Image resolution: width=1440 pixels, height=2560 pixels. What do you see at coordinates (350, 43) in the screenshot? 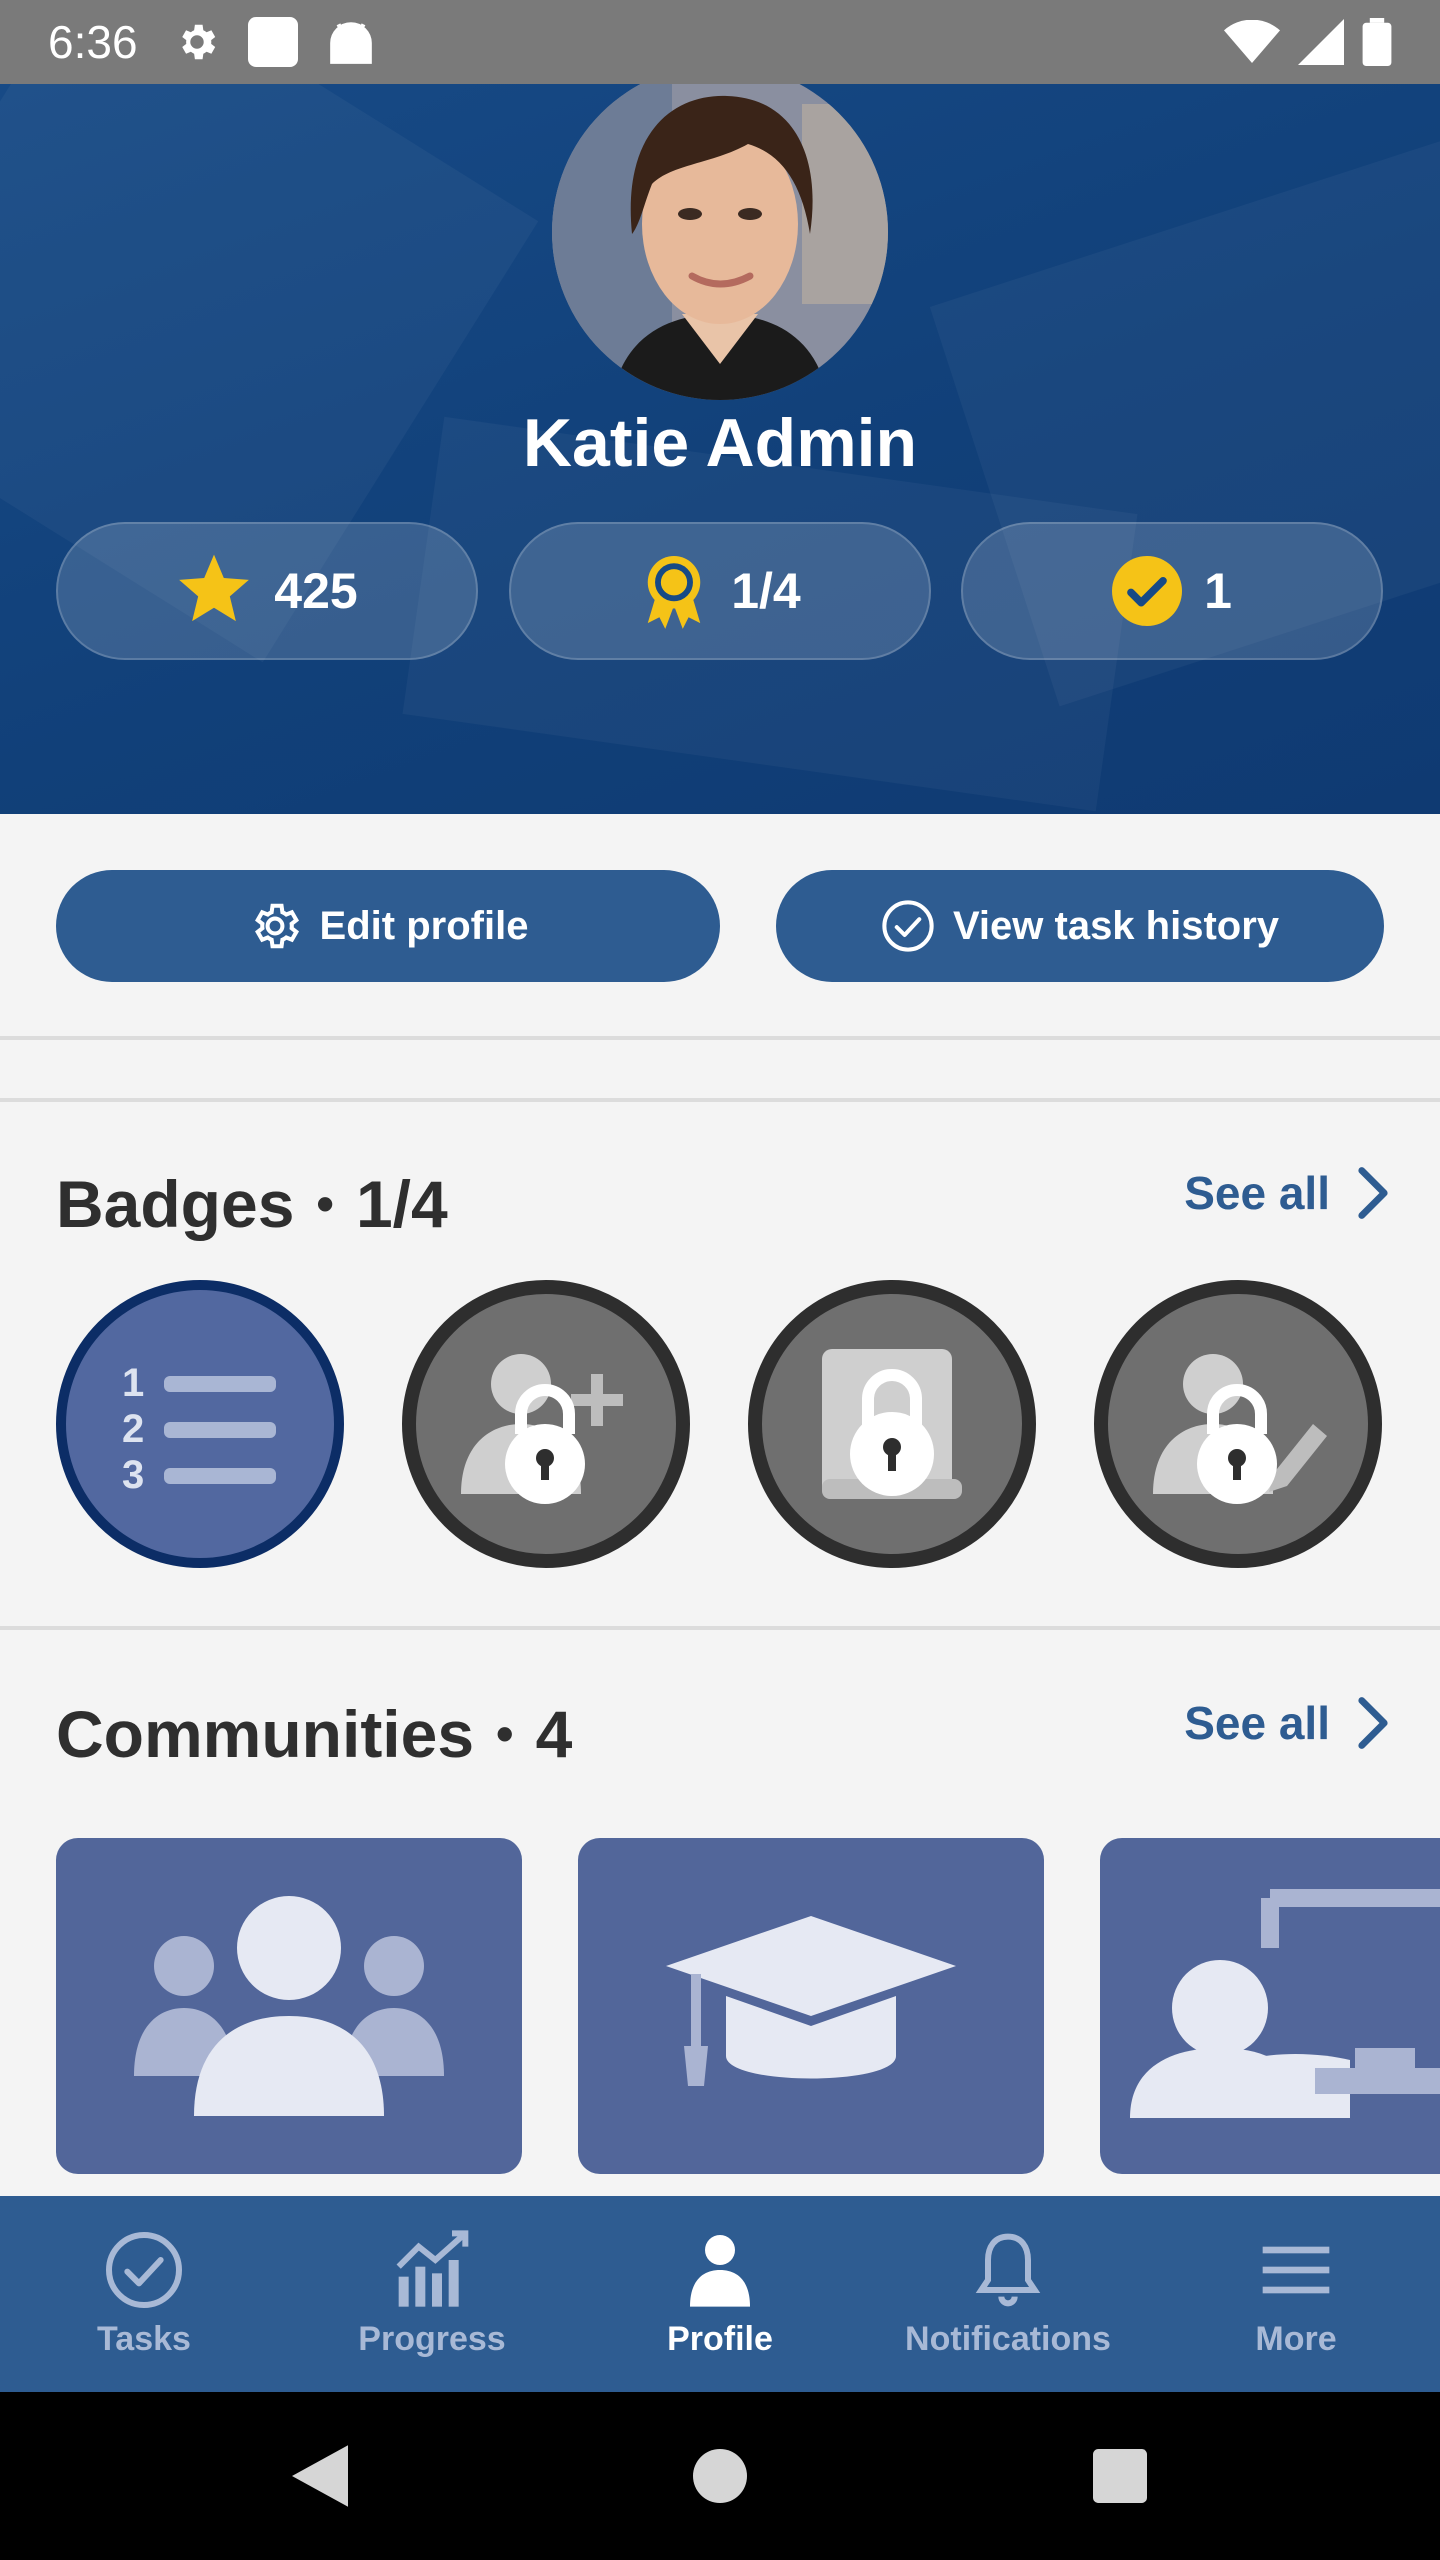
I see `android-icon` at bounding box center [350, 43].